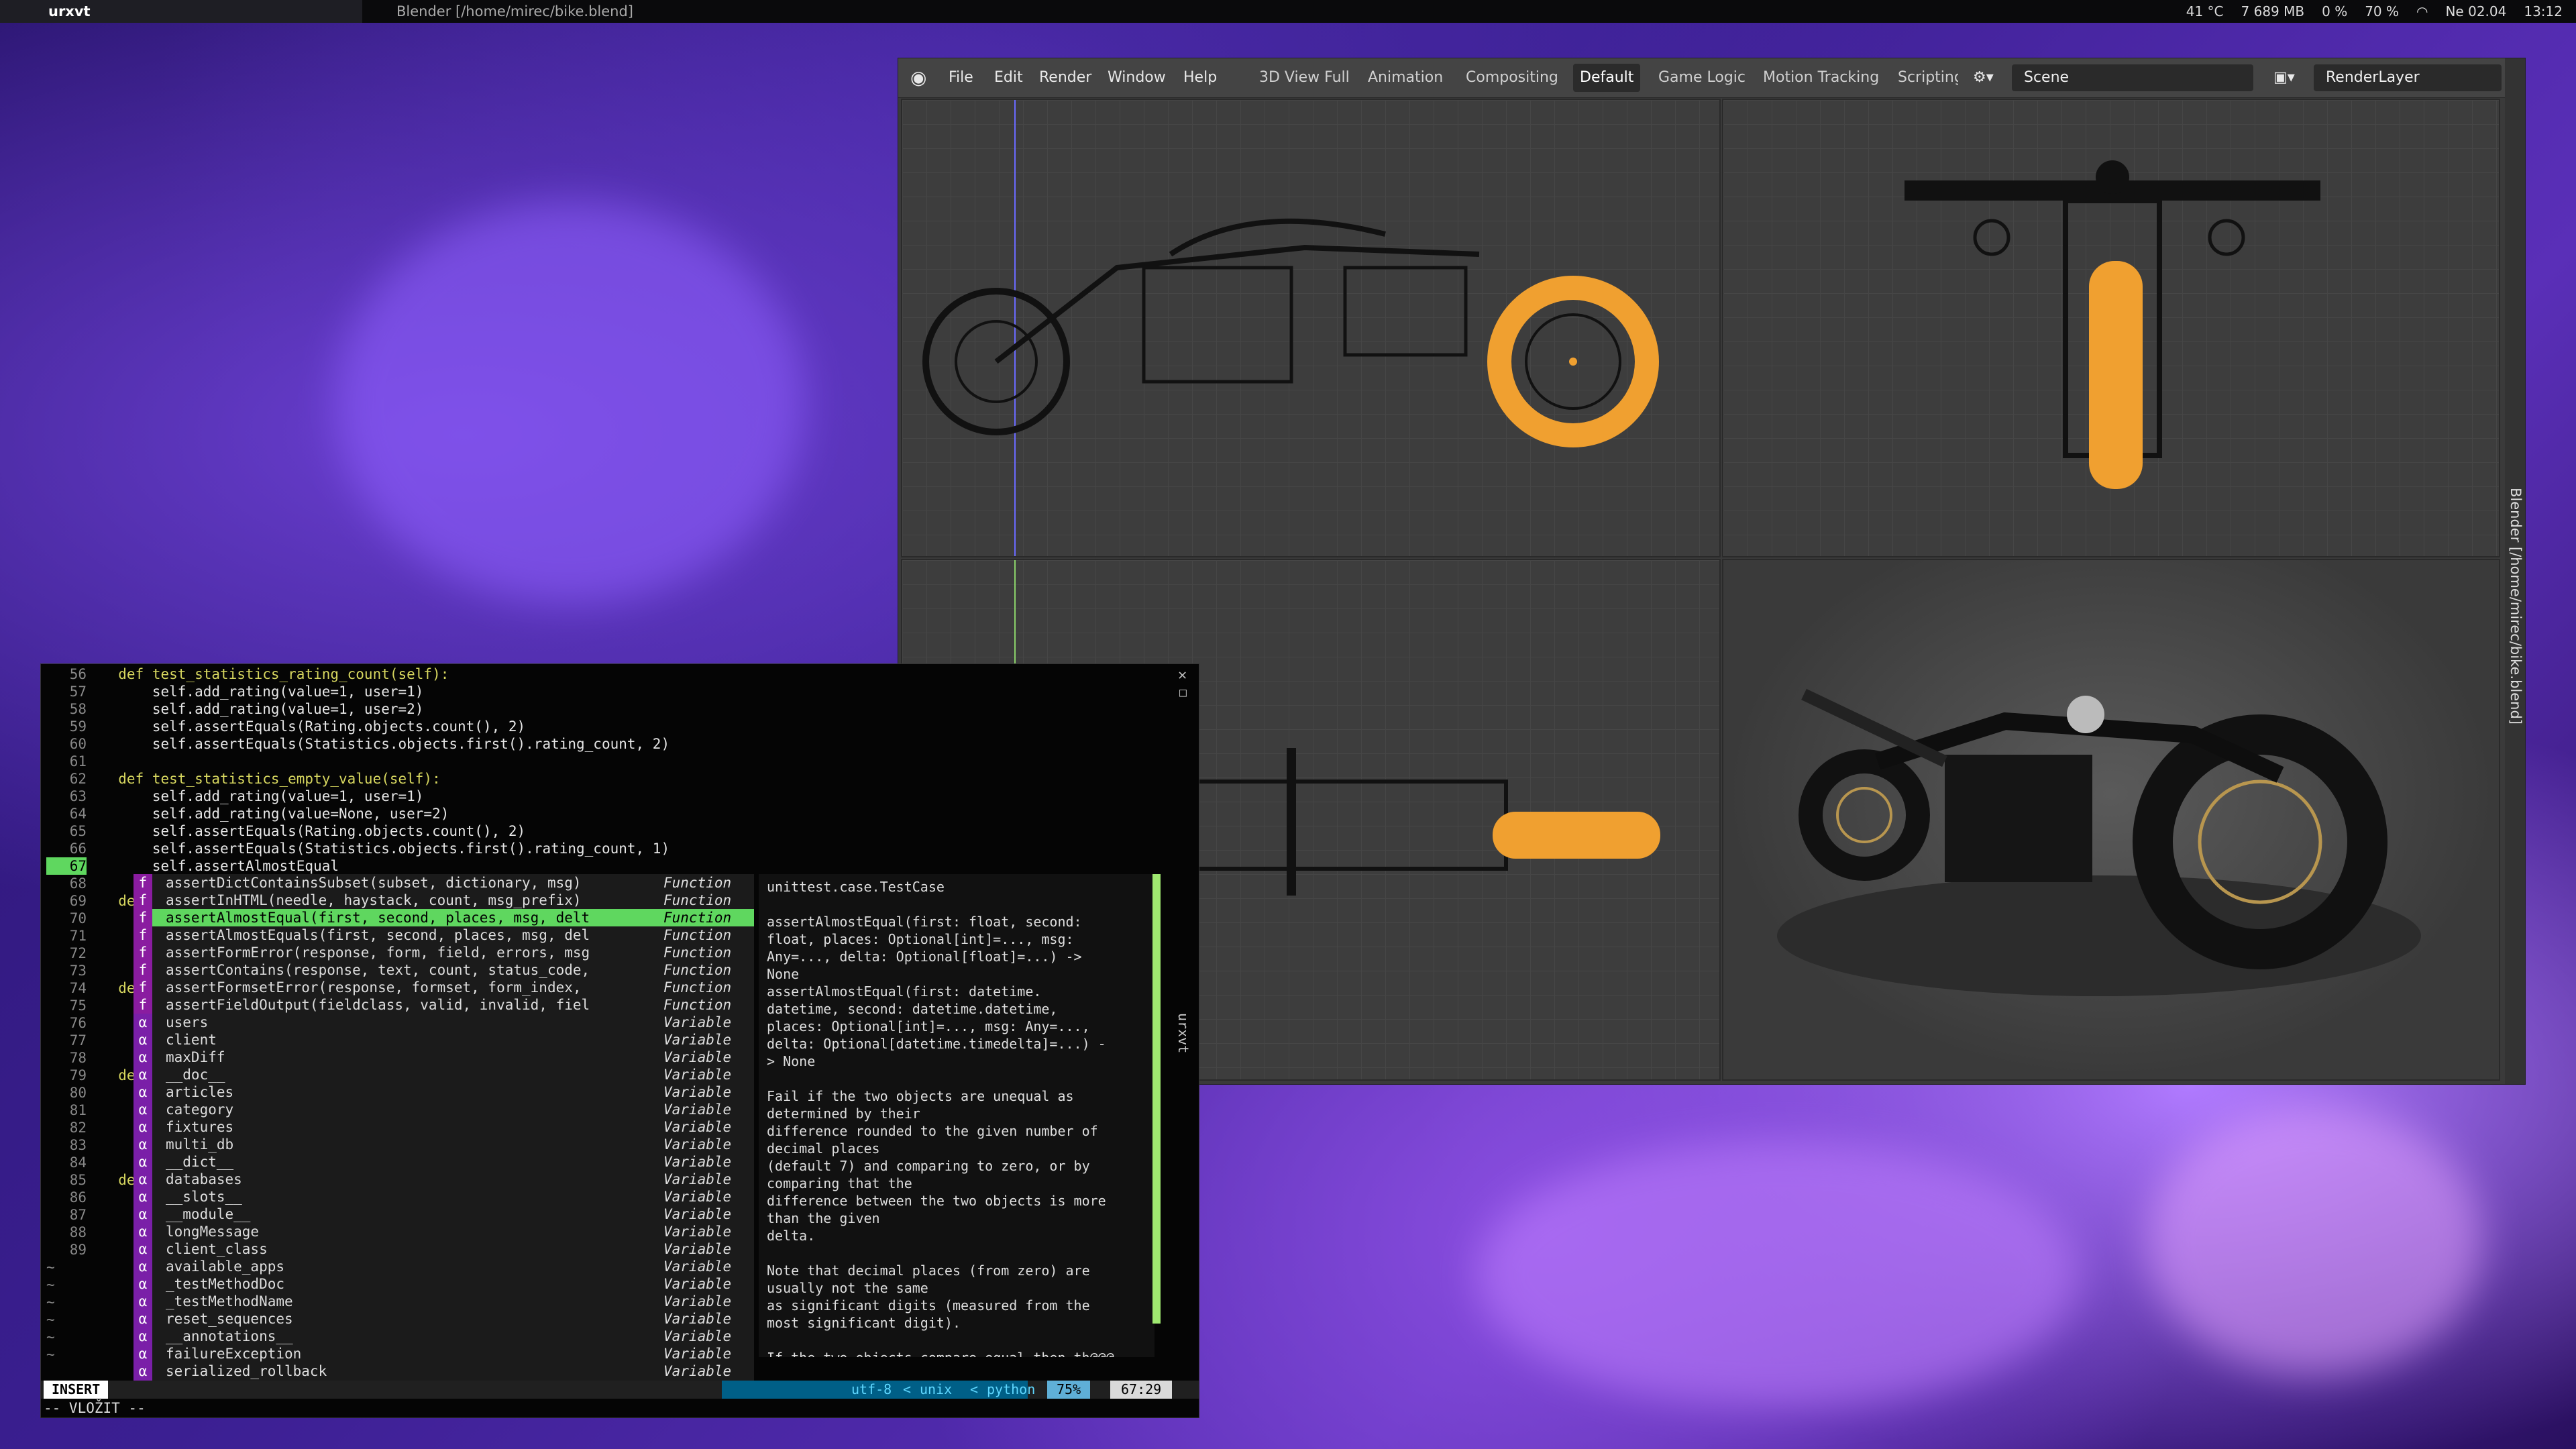  What do you see at coordinates (443, 1074) in the screenshot?
I see `completion-item: α __doc__ Variable` at bounding box center [443, 1074].